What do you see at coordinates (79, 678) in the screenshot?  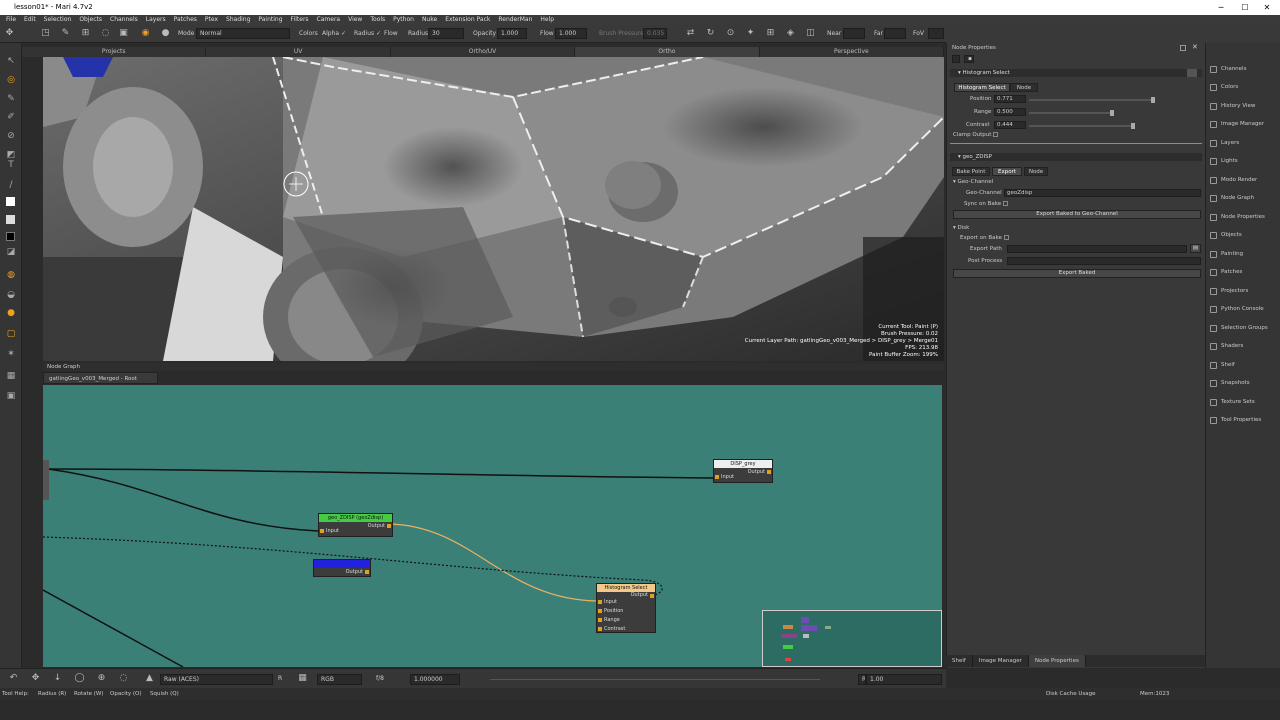 I see `orbit-icon: ◯` at bounding box center [79, 678].